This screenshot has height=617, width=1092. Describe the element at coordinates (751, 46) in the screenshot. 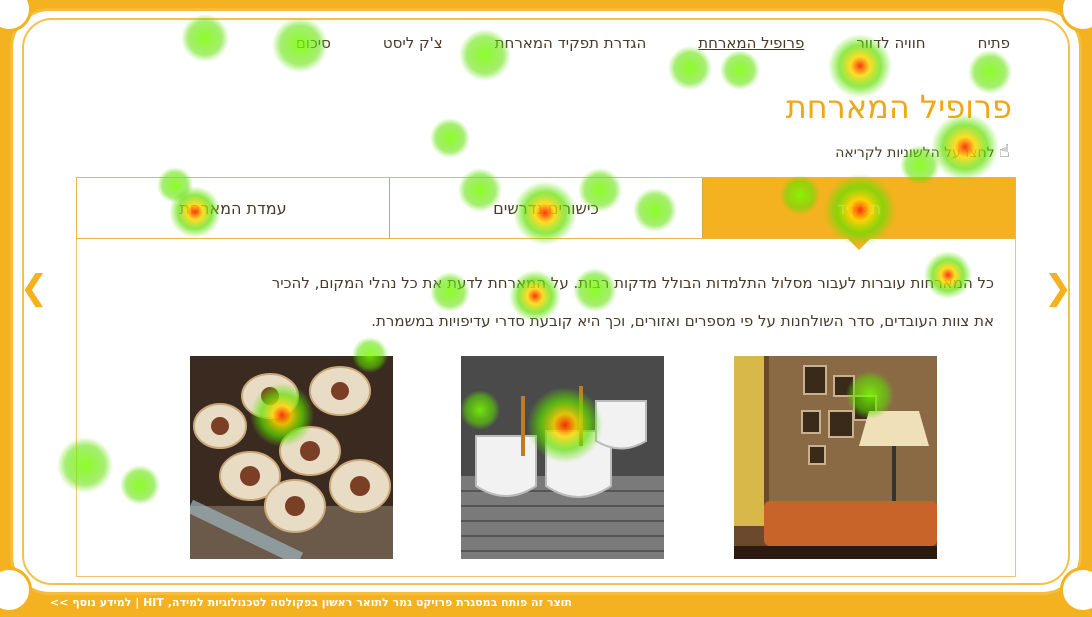

I see `nav-item-host-profile: פרופיל המארחת` at that location.